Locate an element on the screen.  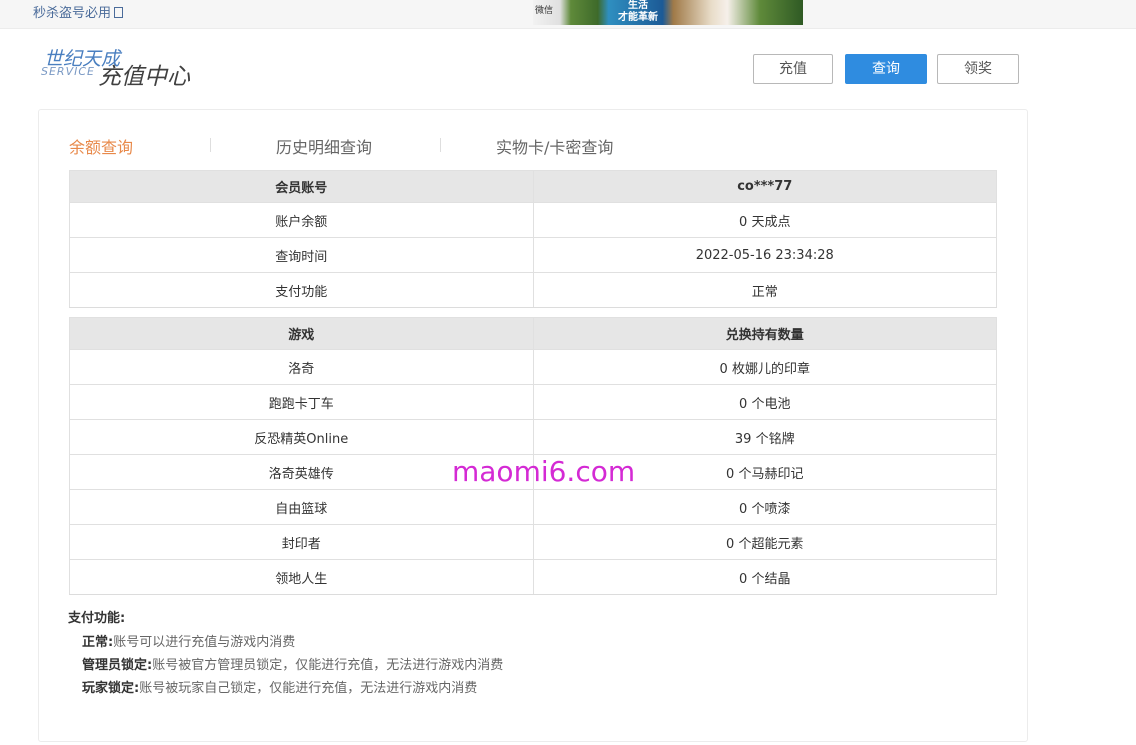
table-row: 反恐精英Online 39 个铭牌 is located at coordinates (533, 437).